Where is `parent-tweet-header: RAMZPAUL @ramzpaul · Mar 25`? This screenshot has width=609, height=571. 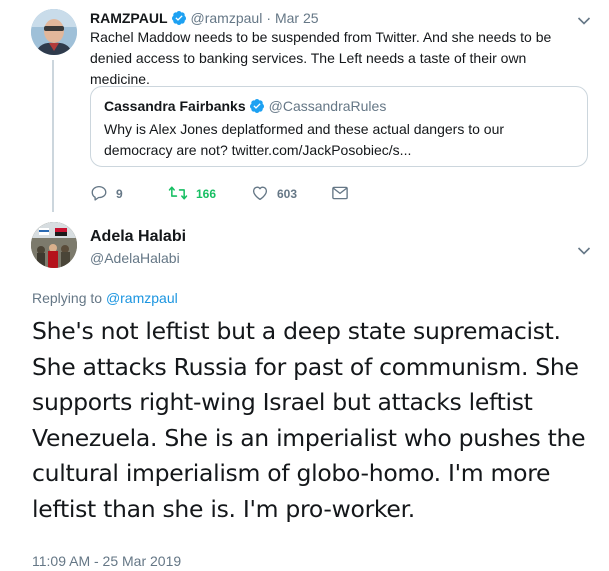 parent-tweet-header: RAMZPAUL @ramzpaul · Mar 25 is located at coordinates (204, 18).